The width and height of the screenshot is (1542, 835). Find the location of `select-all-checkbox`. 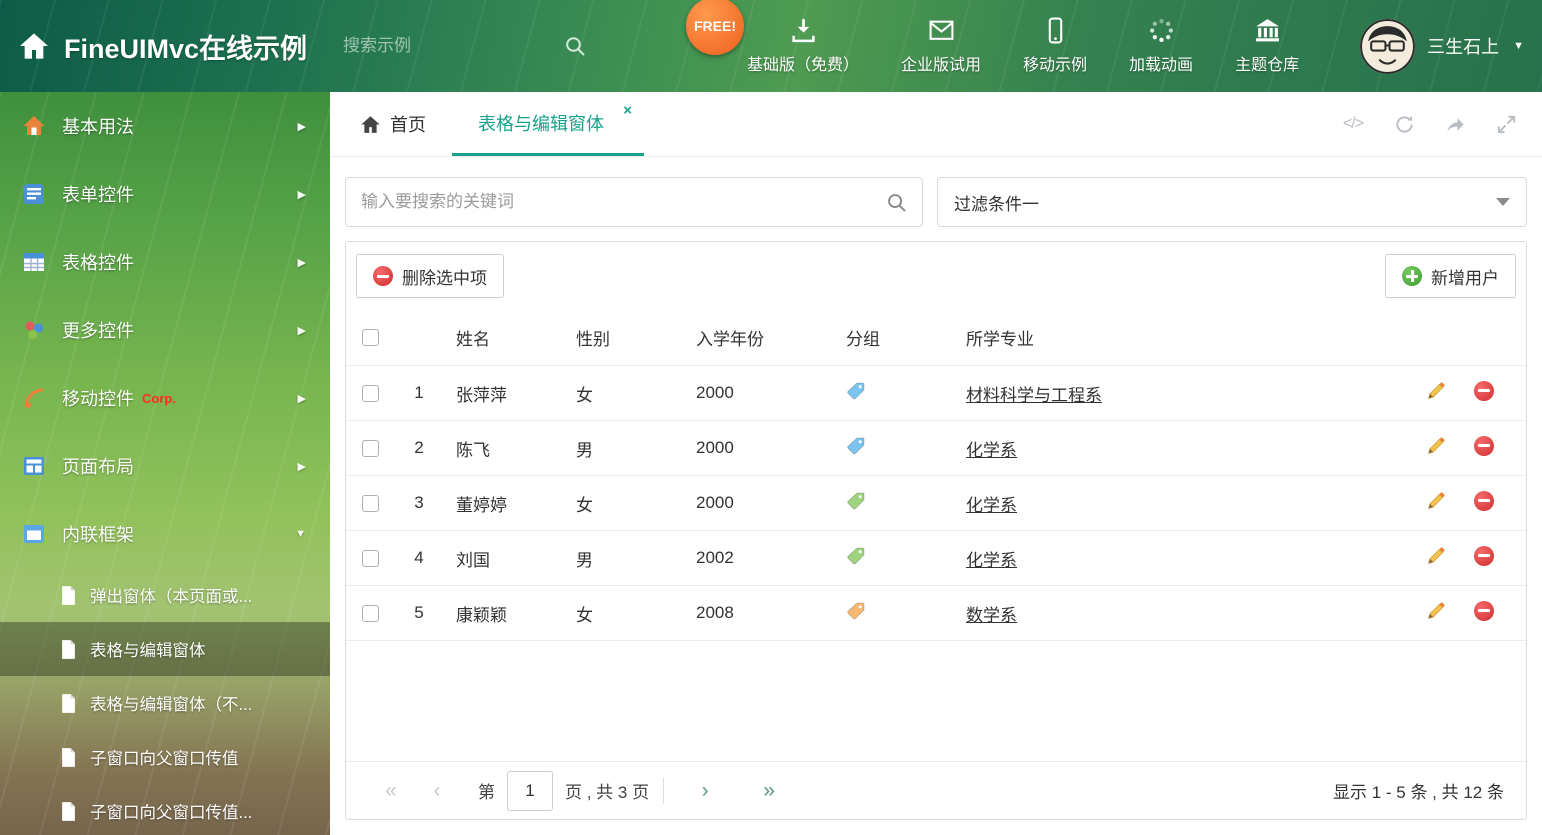

select-all-checkbox is located at coordinates (370, 337).